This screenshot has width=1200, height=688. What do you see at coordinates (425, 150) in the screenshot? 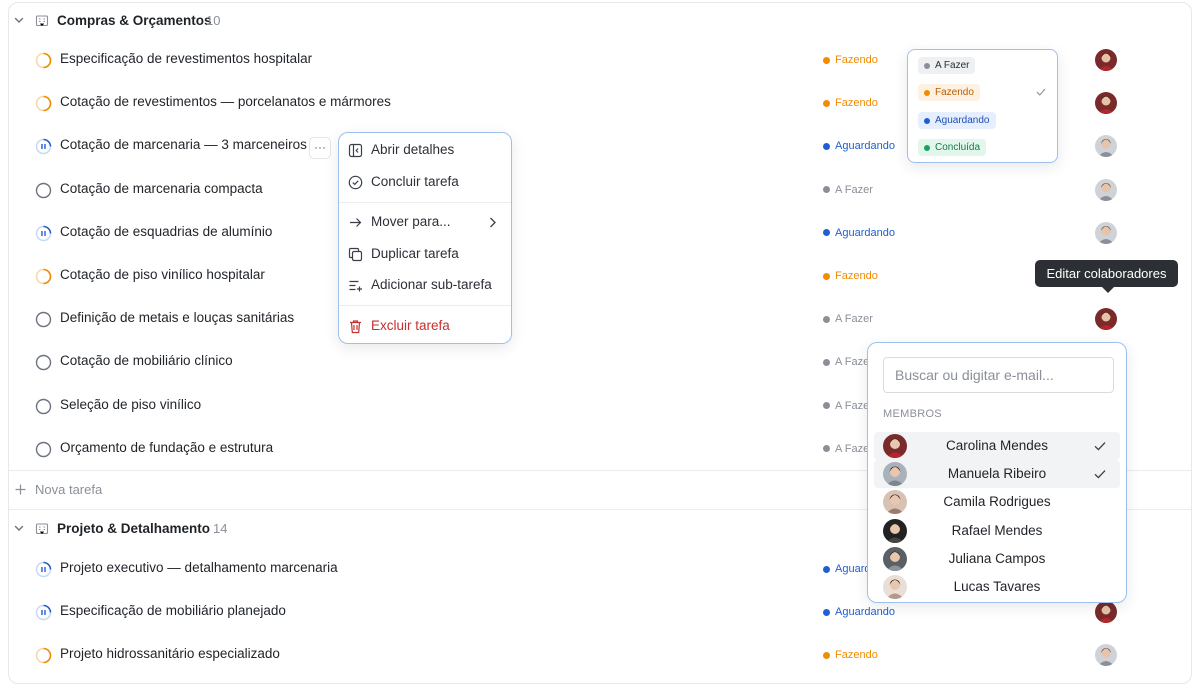
I see `menu-item-open-details: Abrir detalhes` at bounding box center [425, 150].